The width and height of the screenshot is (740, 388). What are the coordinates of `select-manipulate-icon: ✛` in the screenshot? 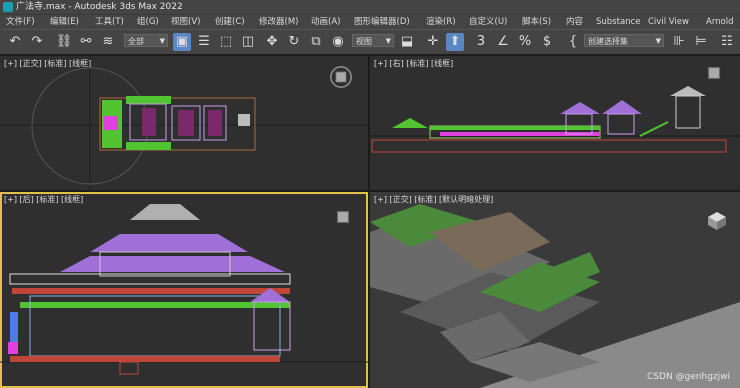 It's located at (433, 42).